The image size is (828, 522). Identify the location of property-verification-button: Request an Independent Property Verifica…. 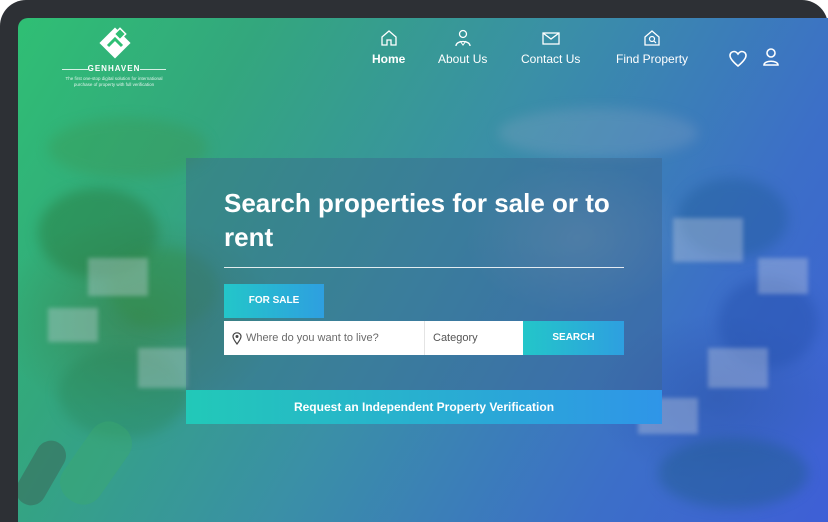
(424, 407).